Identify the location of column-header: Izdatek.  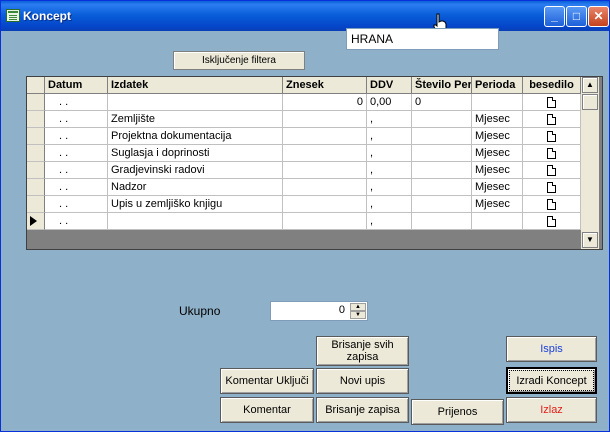
(195, 85).